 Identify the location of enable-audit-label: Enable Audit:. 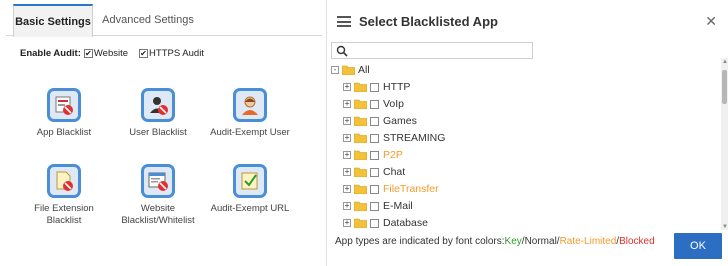
(50, 53).